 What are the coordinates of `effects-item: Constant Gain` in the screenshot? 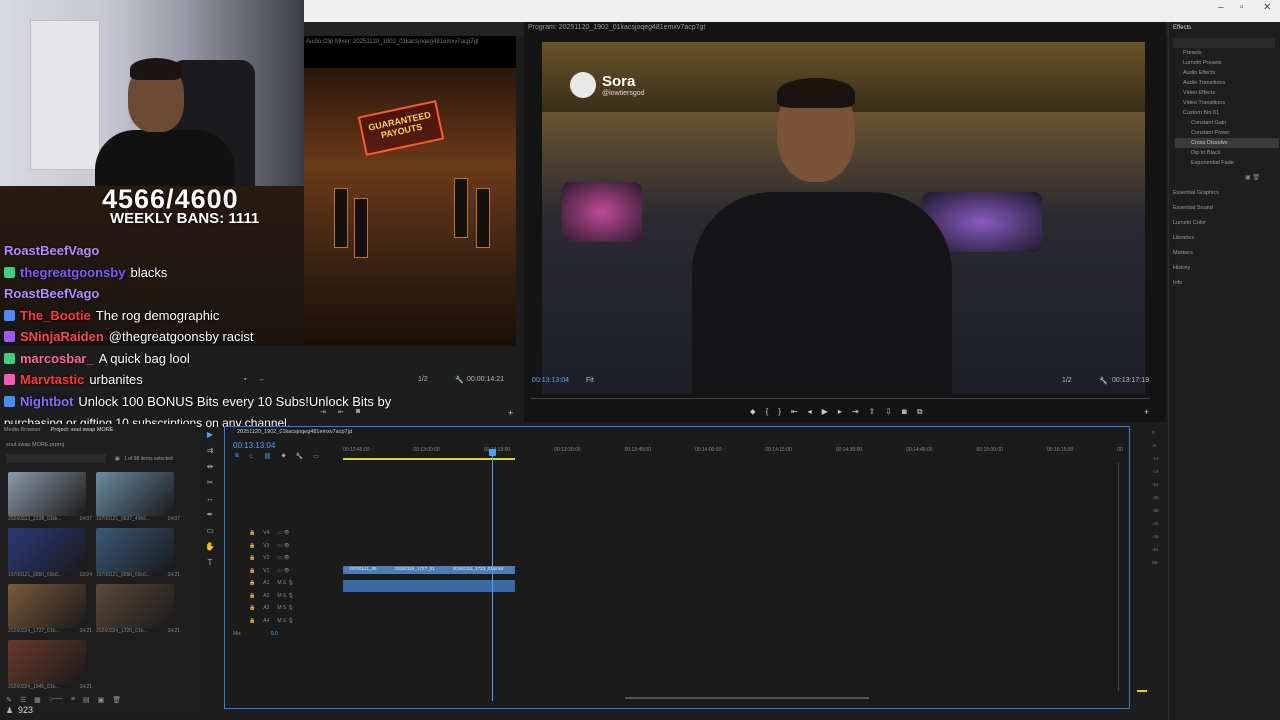 It's located at (1227, 123).